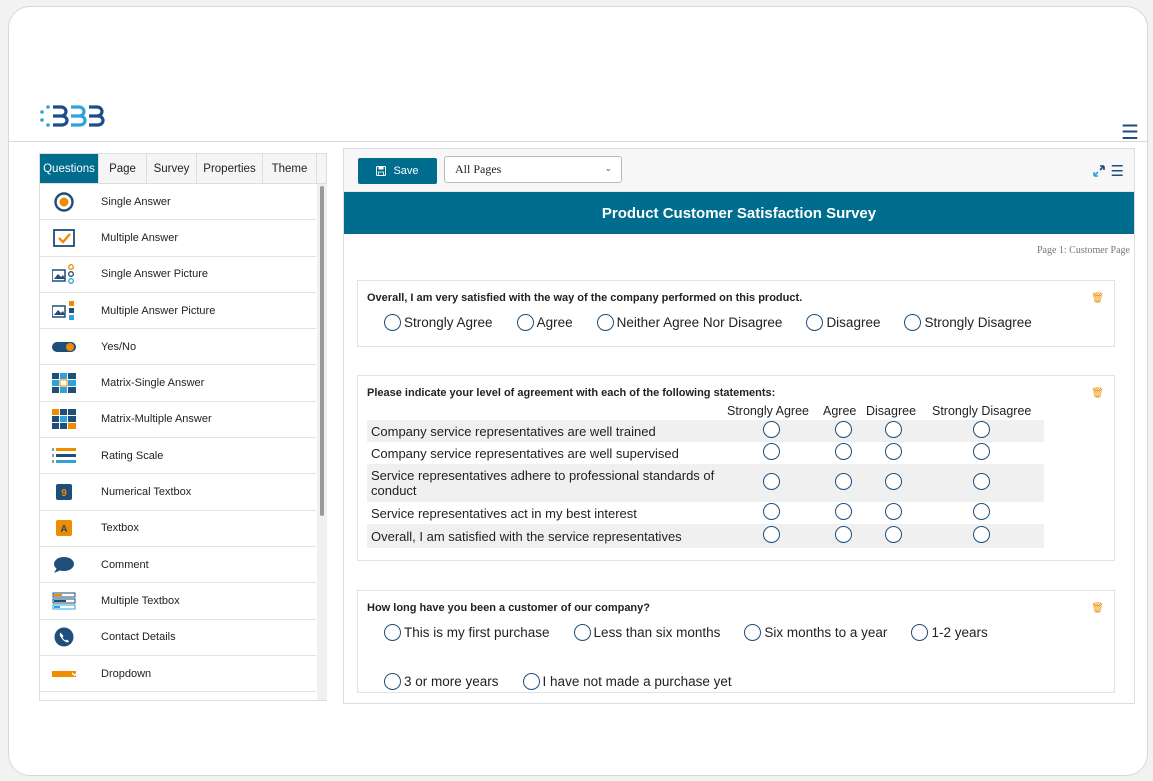 This screenshot has width=1153, height=781. I want to click on radio-option: Strongly Agree, so click(438, 322).